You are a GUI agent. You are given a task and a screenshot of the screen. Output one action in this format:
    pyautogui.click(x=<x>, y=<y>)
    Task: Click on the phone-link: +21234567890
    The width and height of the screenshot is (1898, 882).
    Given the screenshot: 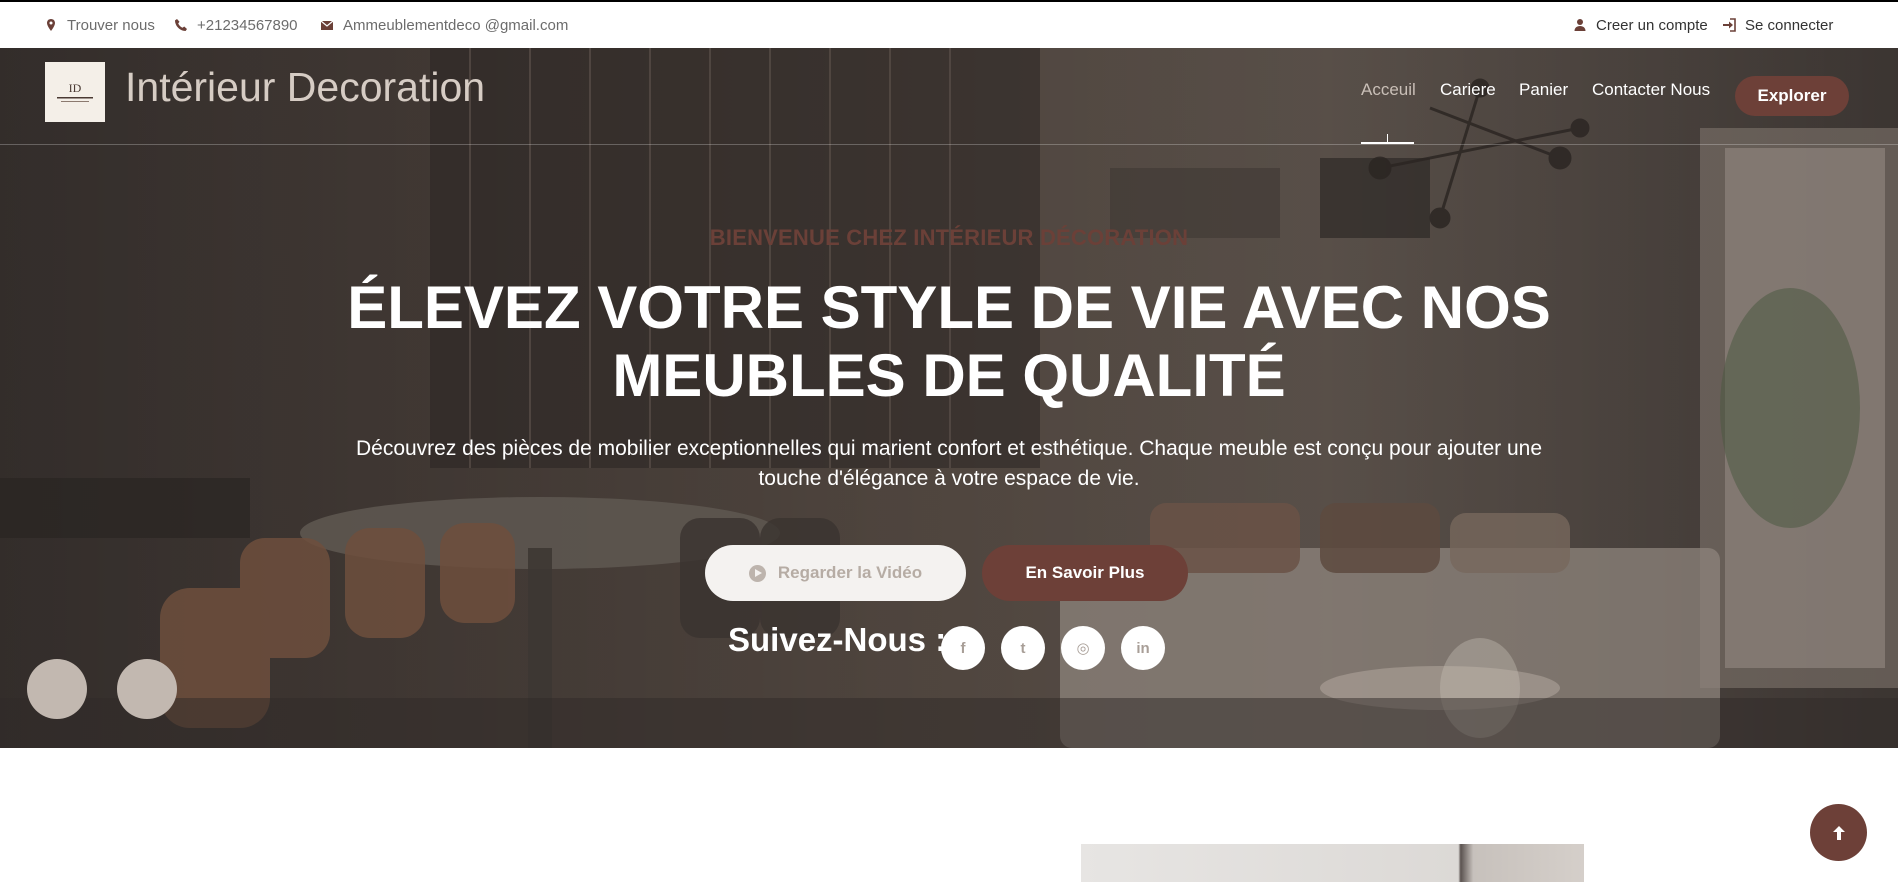 What is the action you would take?
    pyautogui.click(x=236, y=25)
    